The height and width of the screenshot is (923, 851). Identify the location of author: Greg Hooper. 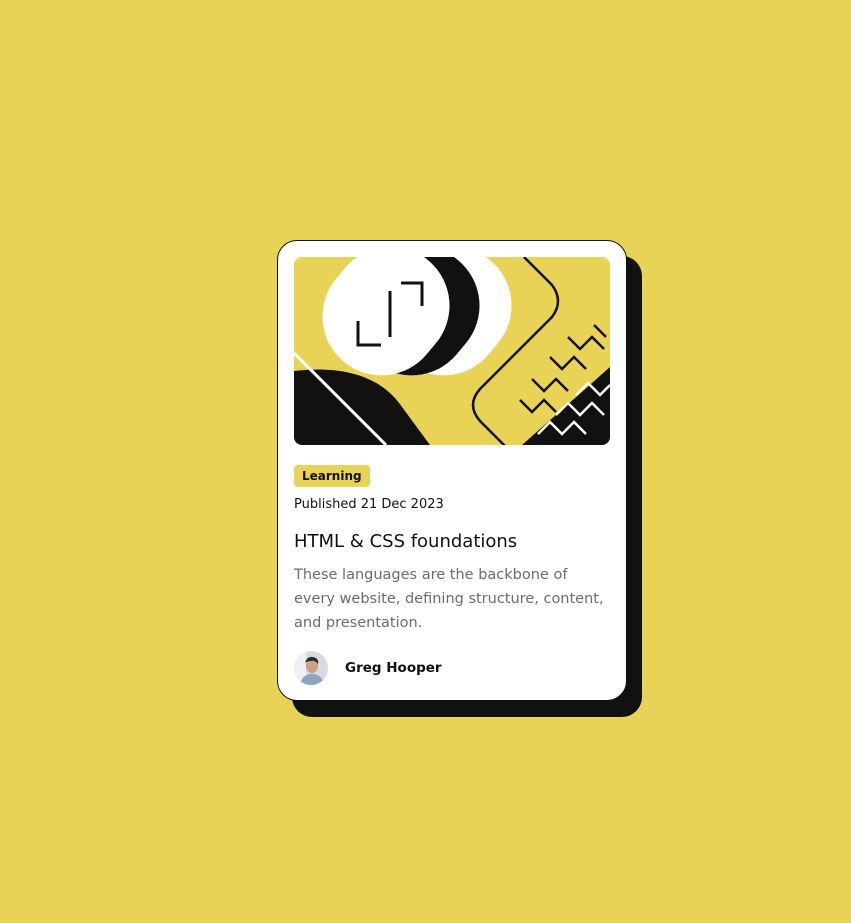
(368, 668).